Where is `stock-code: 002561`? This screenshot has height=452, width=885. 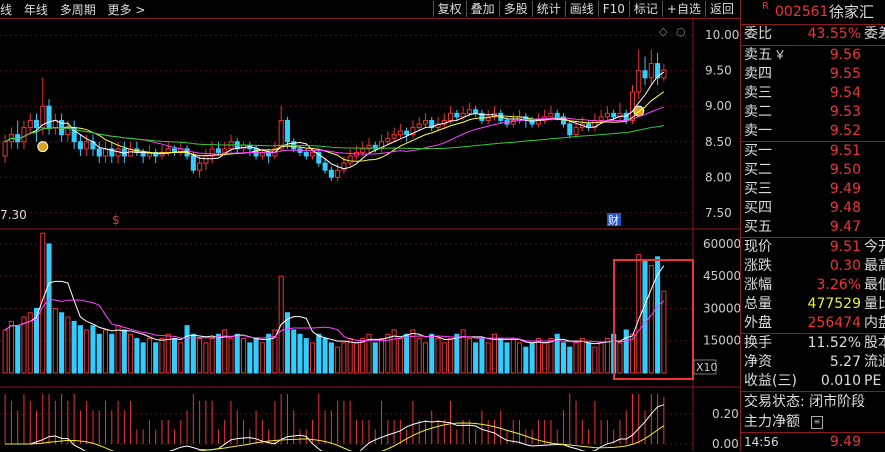
stock-code: 002561 is located at coordinates (801, 12).